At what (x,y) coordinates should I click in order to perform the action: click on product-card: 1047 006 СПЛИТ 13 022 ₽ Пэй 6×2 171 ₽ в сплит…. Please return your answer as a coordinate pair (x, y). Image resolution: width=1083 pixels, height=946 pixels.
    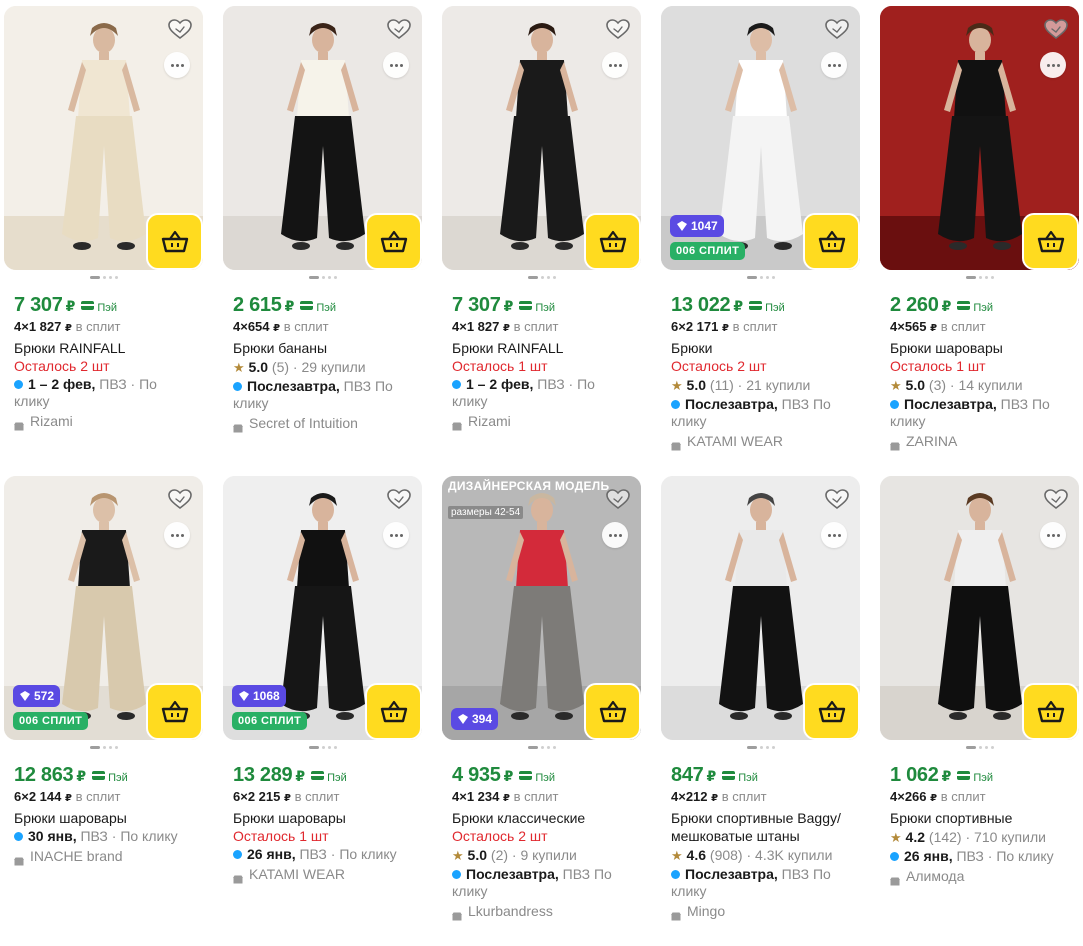
    Looking at the image, I should click on (760, 237).